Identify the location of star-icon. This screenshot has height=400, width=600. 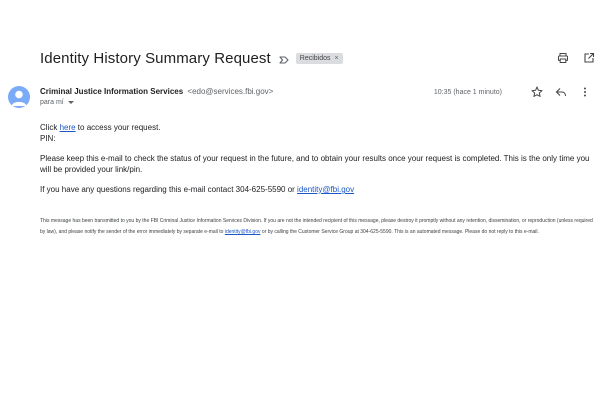
(537, 92).